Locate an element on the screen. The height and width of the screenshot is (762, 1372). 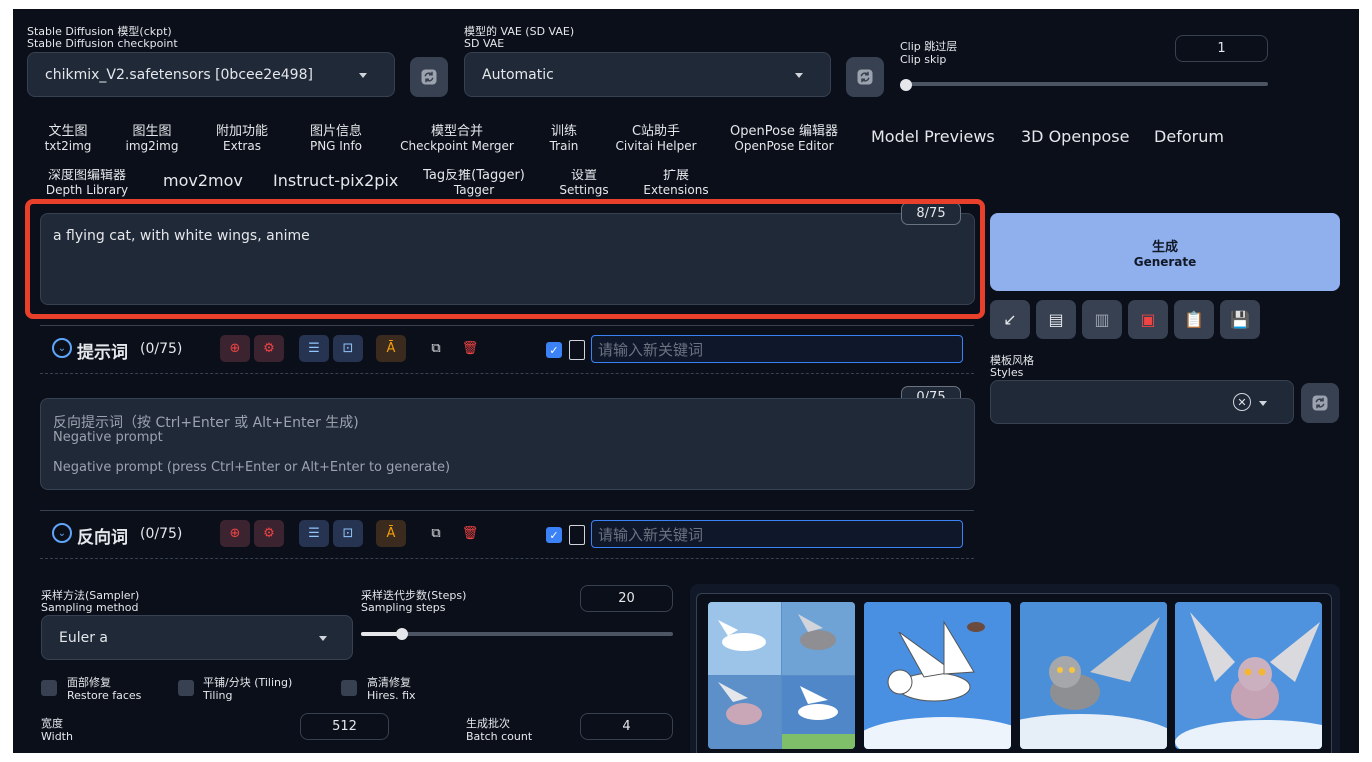
clipboard-icon: 📋 is located at coordinates (1194, 319).